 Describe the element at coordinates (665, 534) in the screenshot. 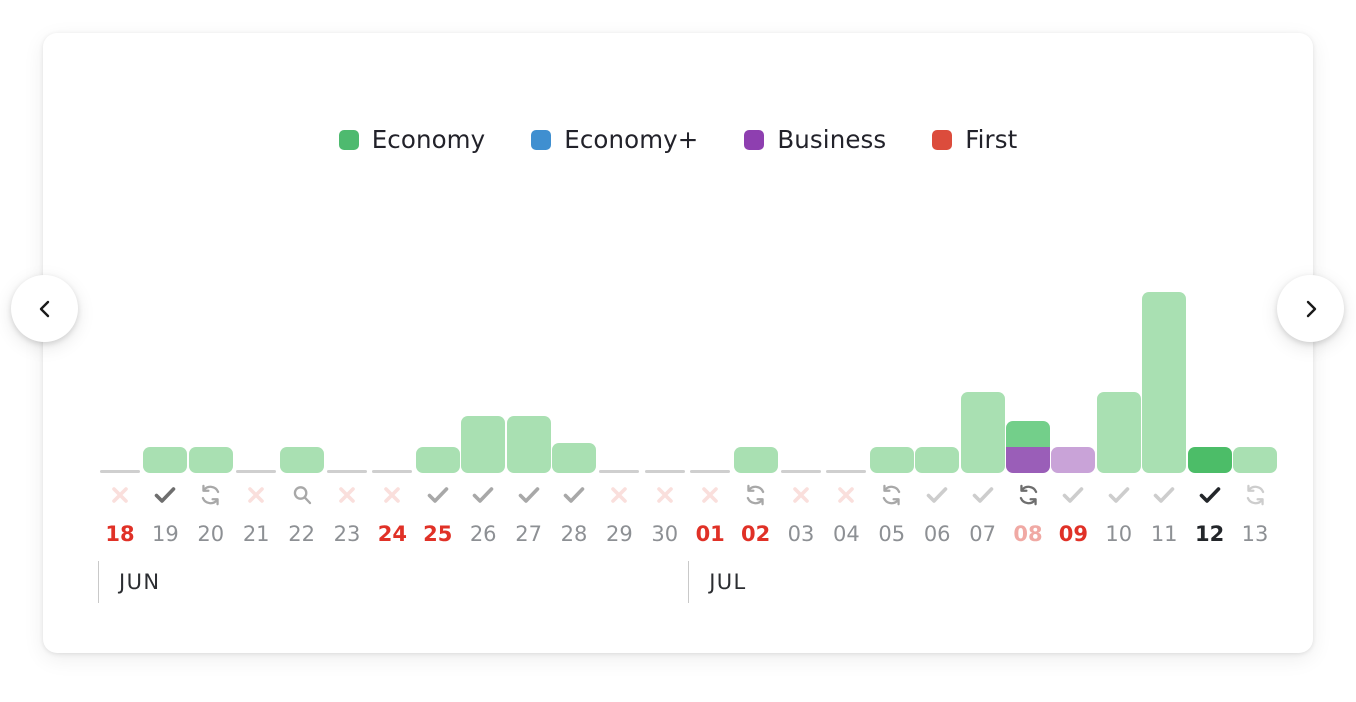

I see `date-label: 30` at that location.